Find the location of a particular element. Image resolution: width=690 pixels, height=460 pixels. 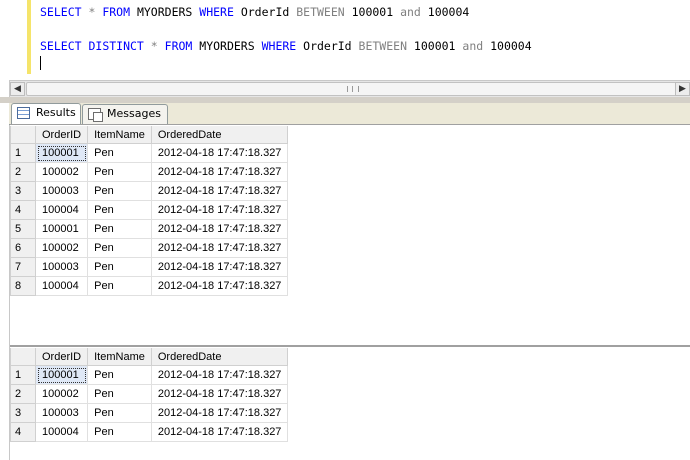

grip-icon is located at coordinates (353, 89).